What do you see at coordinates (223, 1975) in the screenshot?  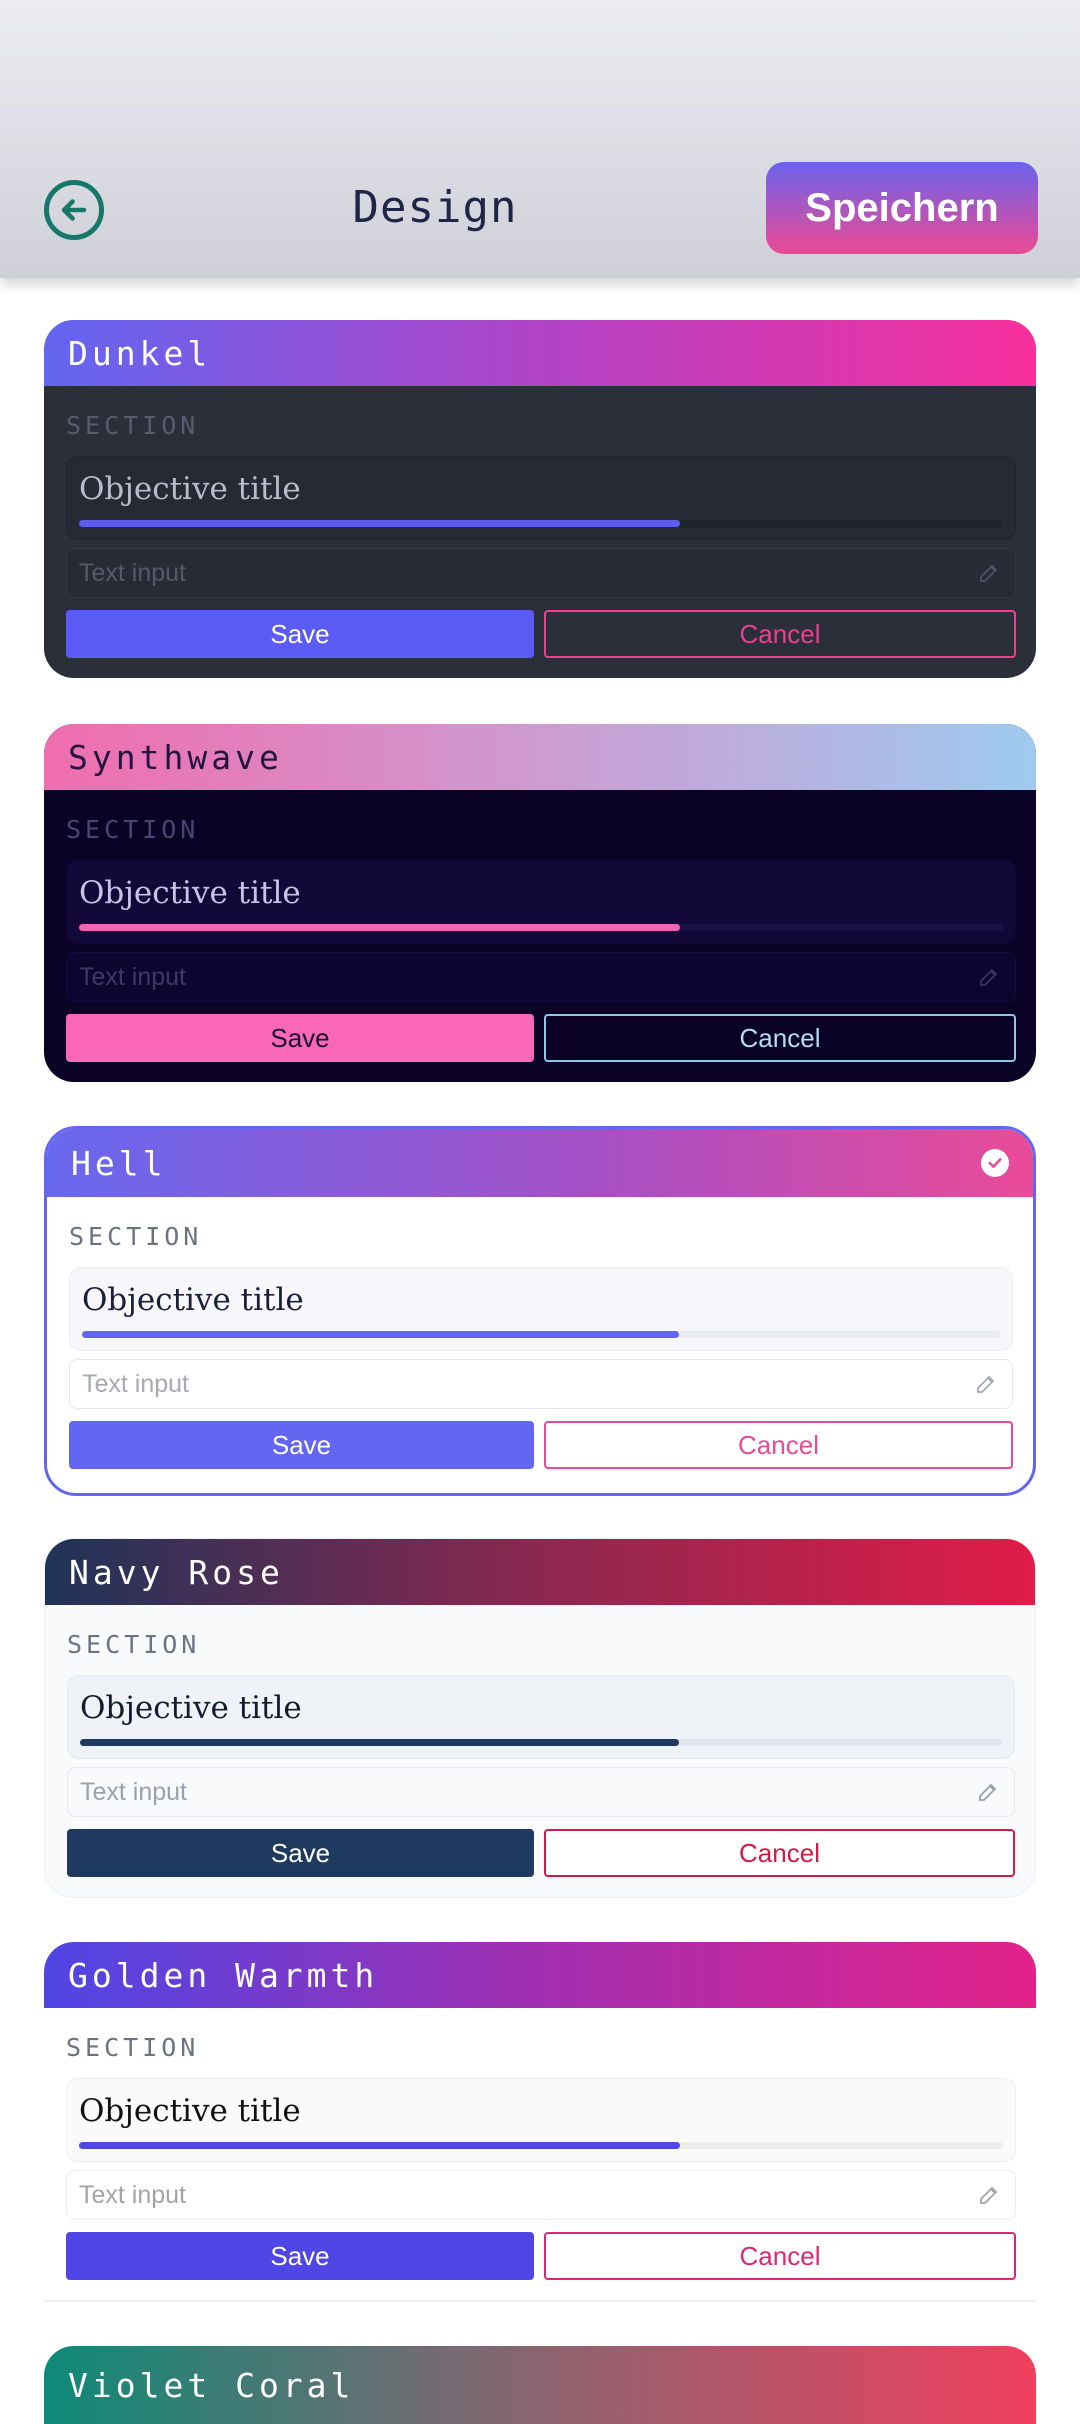 I see `theme-name: Golden Warmth` at bounding box center [223, 1975].